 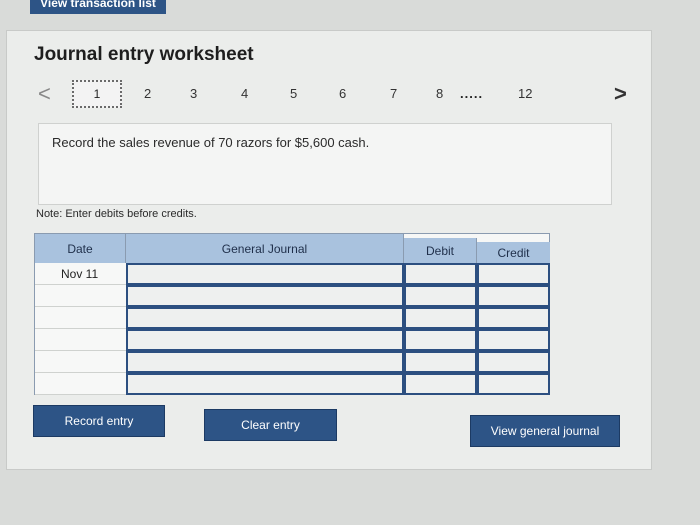 I want to click on record-entry-button: Record entry, so click(x=99, y=421).